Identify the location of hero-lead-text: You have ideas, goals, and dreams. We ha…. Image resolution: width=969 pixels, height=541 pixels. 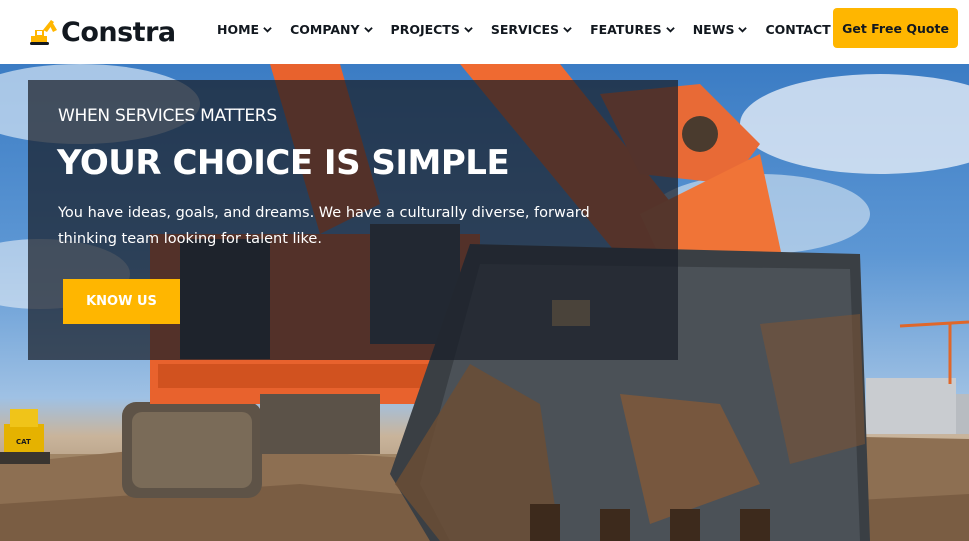
(324, 226).